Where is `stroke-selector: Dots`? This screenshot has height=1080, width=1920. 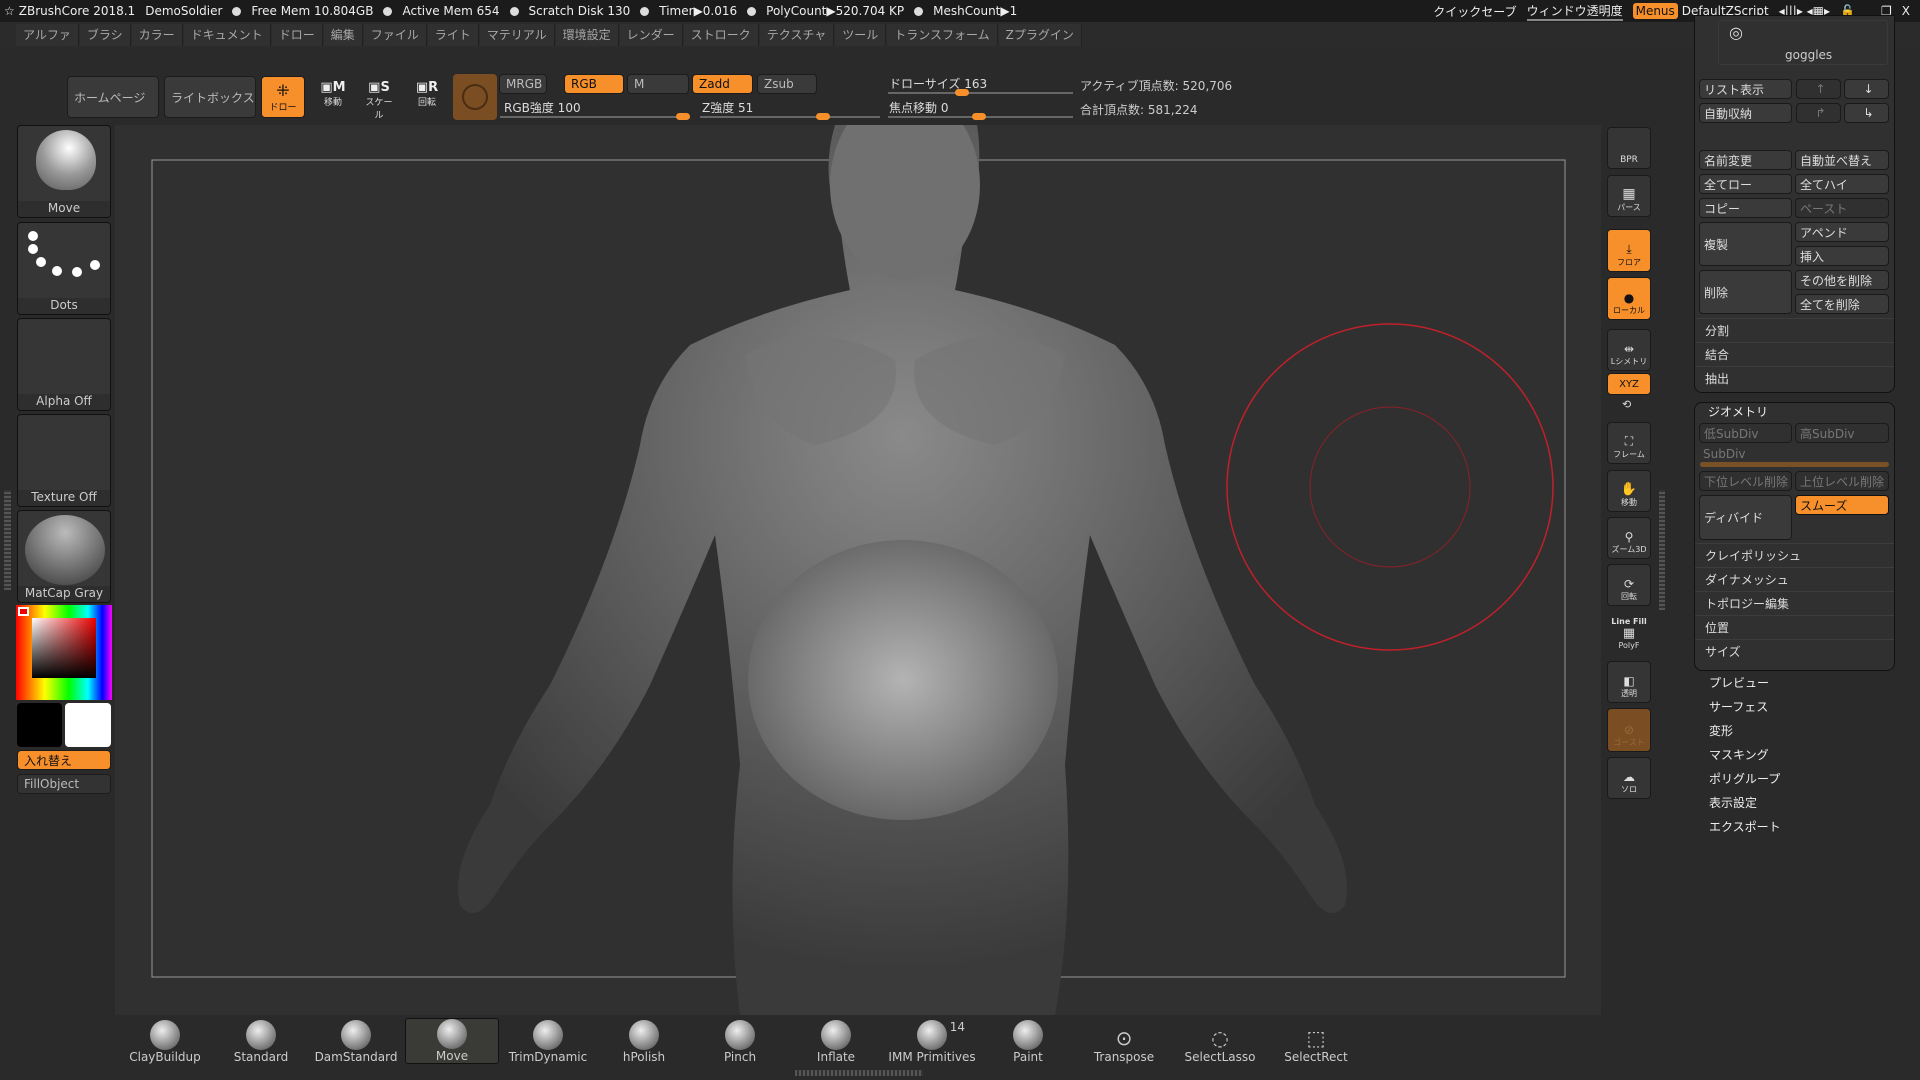 stroke-selector: Dots is located at coordinates (64, 268).